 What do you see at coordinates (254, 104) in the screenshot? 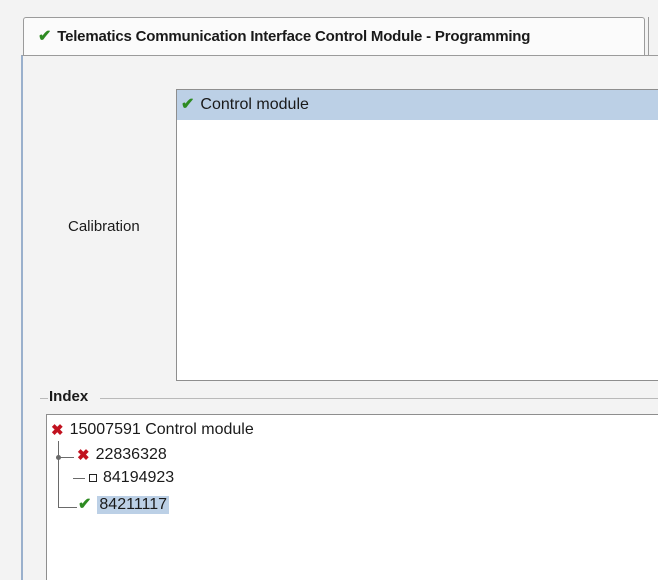
I see `calibration-item-label: Control module` at bounding box center [254, 104].